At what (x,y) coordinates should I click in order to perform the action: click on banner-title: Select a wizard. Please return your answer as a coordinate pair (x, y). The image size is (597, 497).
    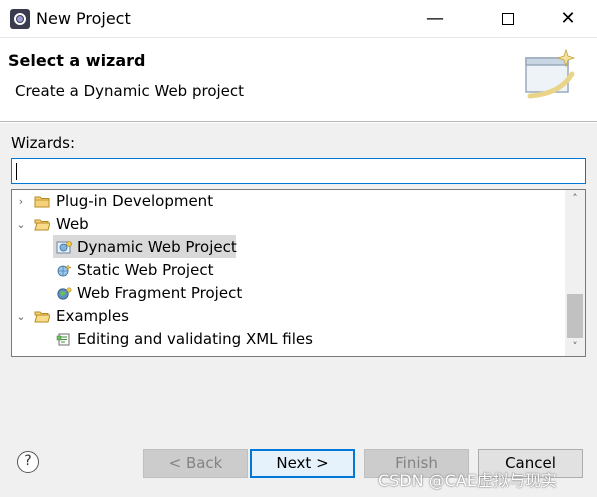
    Looking at the image, I should click on (77, 60).